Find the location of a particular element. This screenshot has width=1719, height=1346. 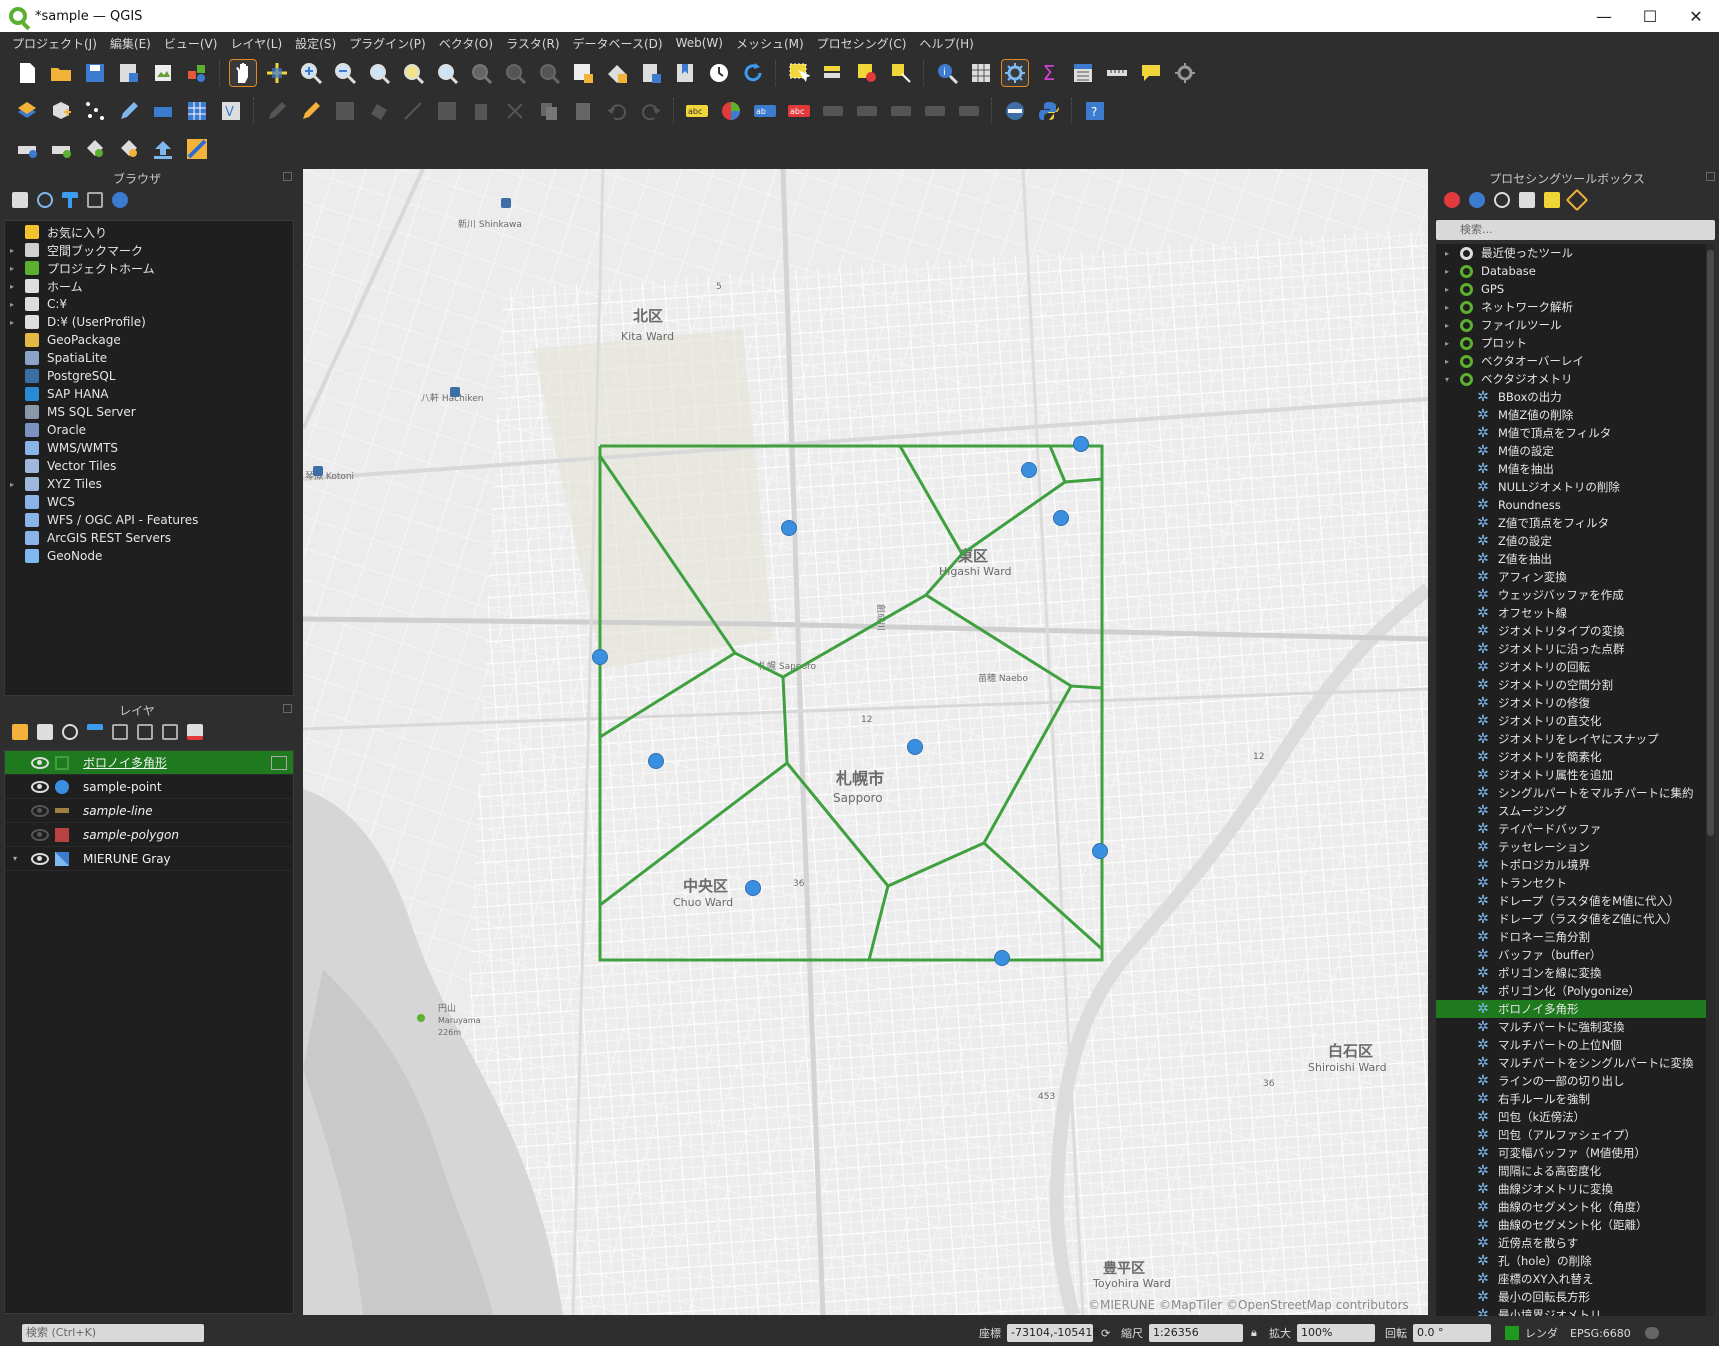

edit-features-in-place-icon is located at coordinates (1552, 200).